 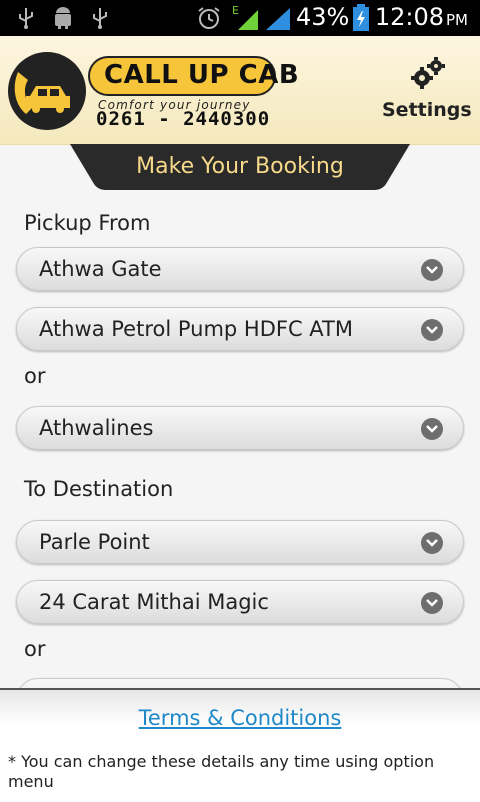 What do you see at coordinates (209, 20) in the screenshot?
I see `alarm-icon` at bounding box center [209, 20].